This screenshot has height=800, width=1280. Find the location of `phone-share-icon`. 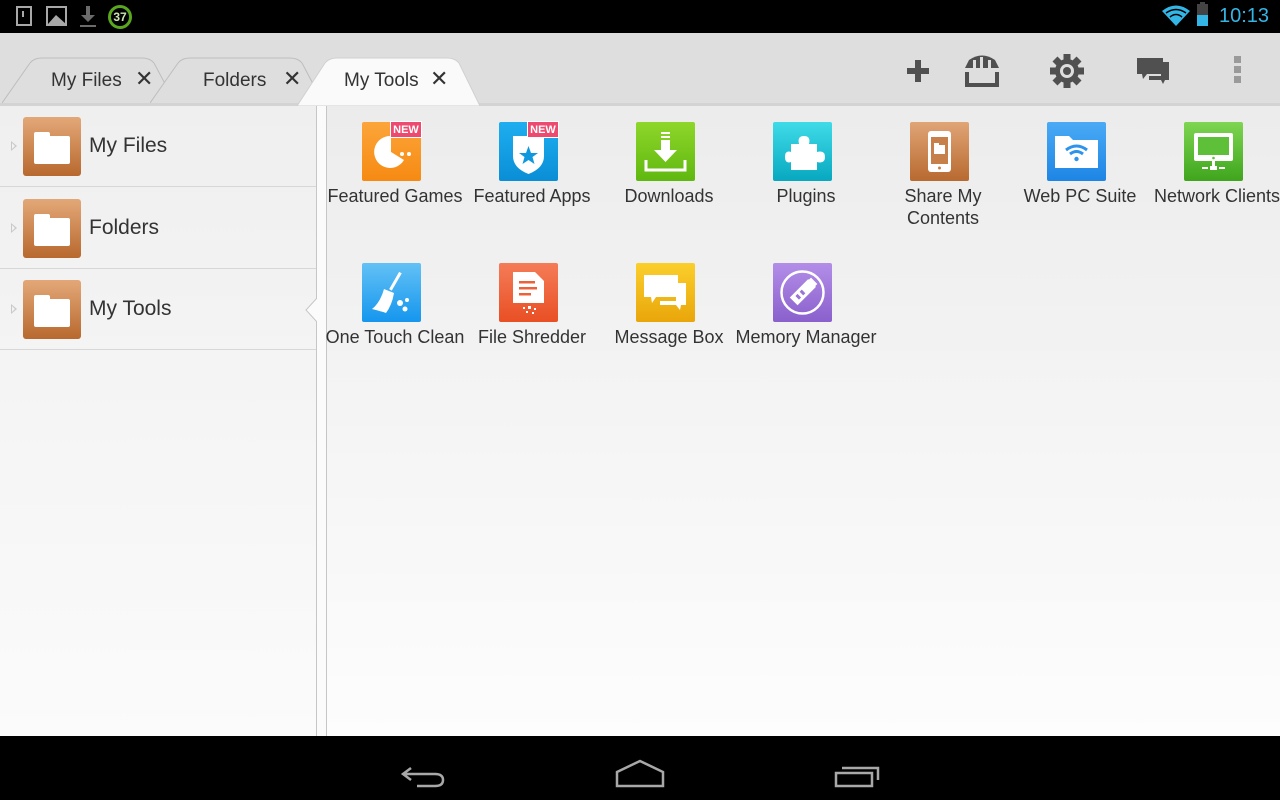

phone-share-icon is located at coordinates (939, 151).